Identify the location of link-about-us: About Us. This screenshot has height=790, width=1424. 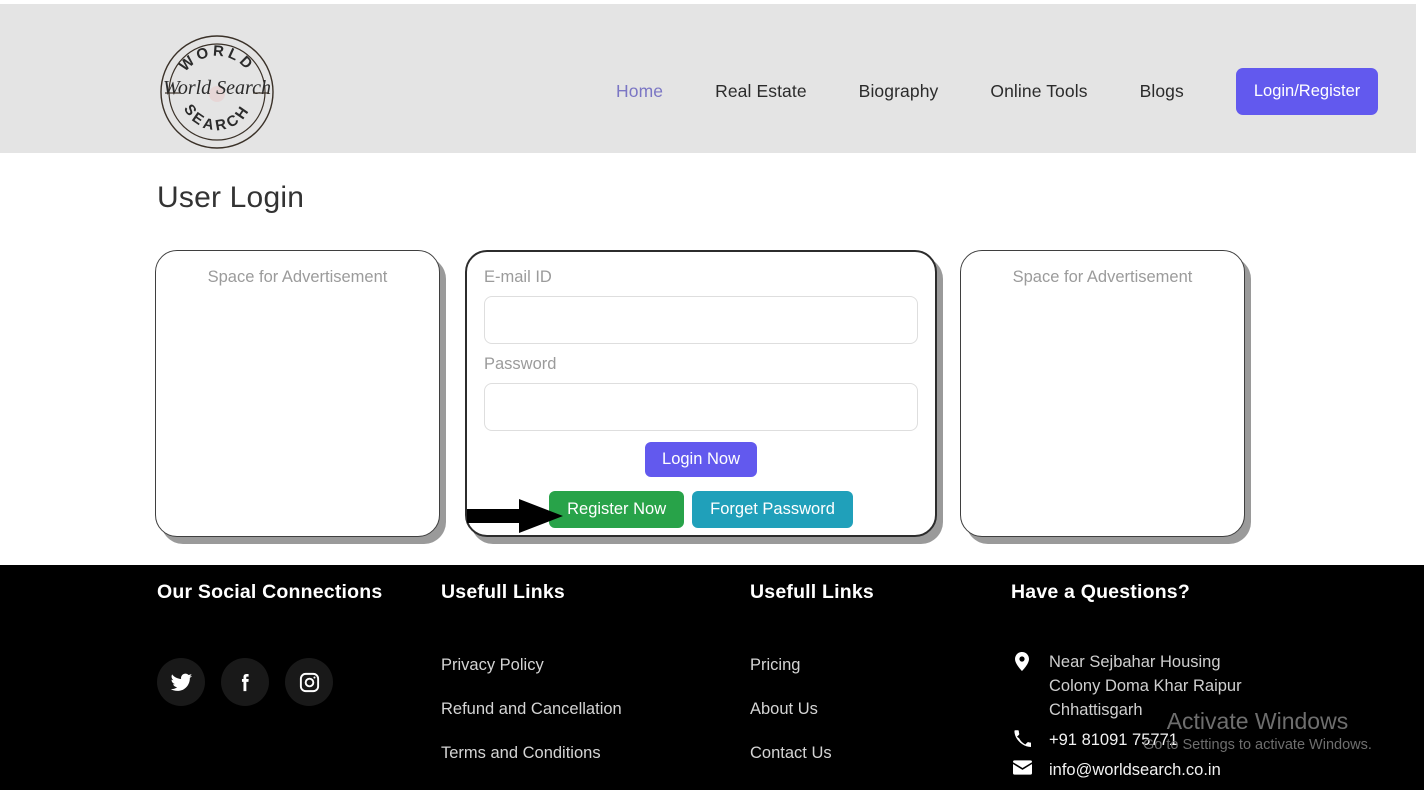
(875, 709).